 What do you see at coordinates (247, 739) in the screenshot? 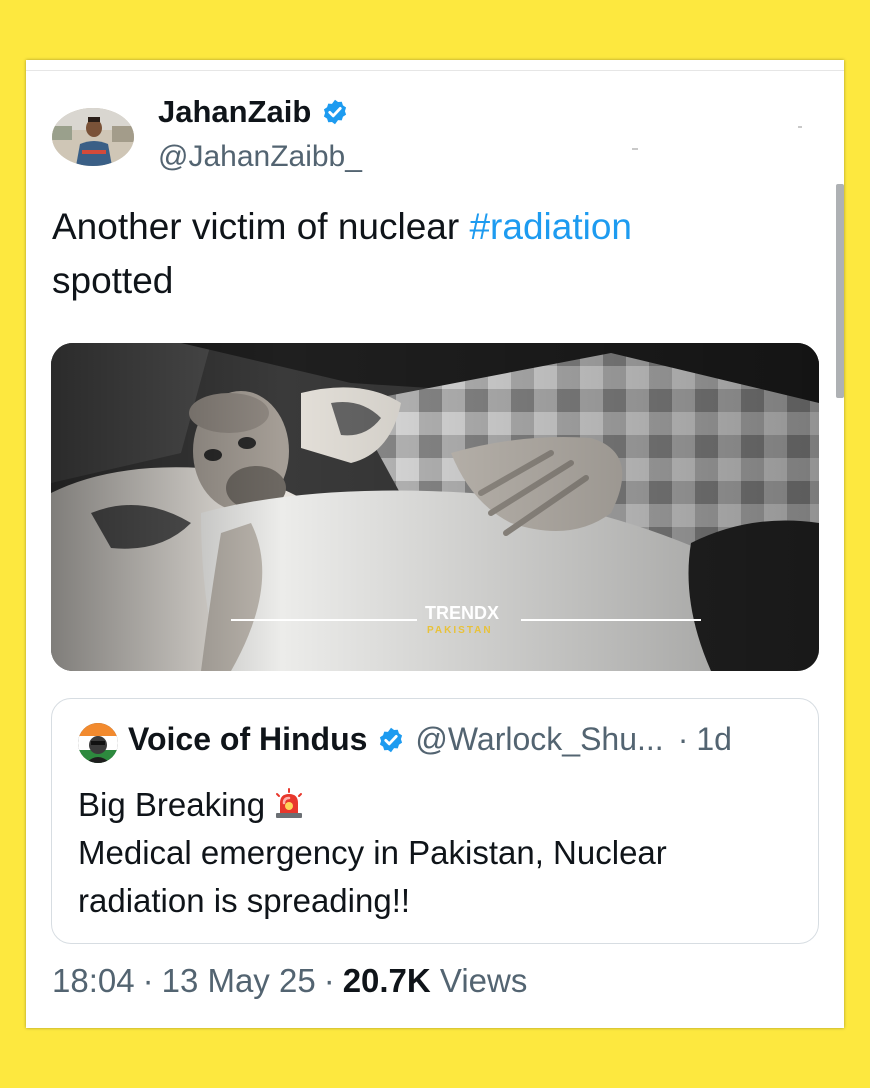
I see `quote-author-name: Voice of Hindus` at bounding box center [247, 739].